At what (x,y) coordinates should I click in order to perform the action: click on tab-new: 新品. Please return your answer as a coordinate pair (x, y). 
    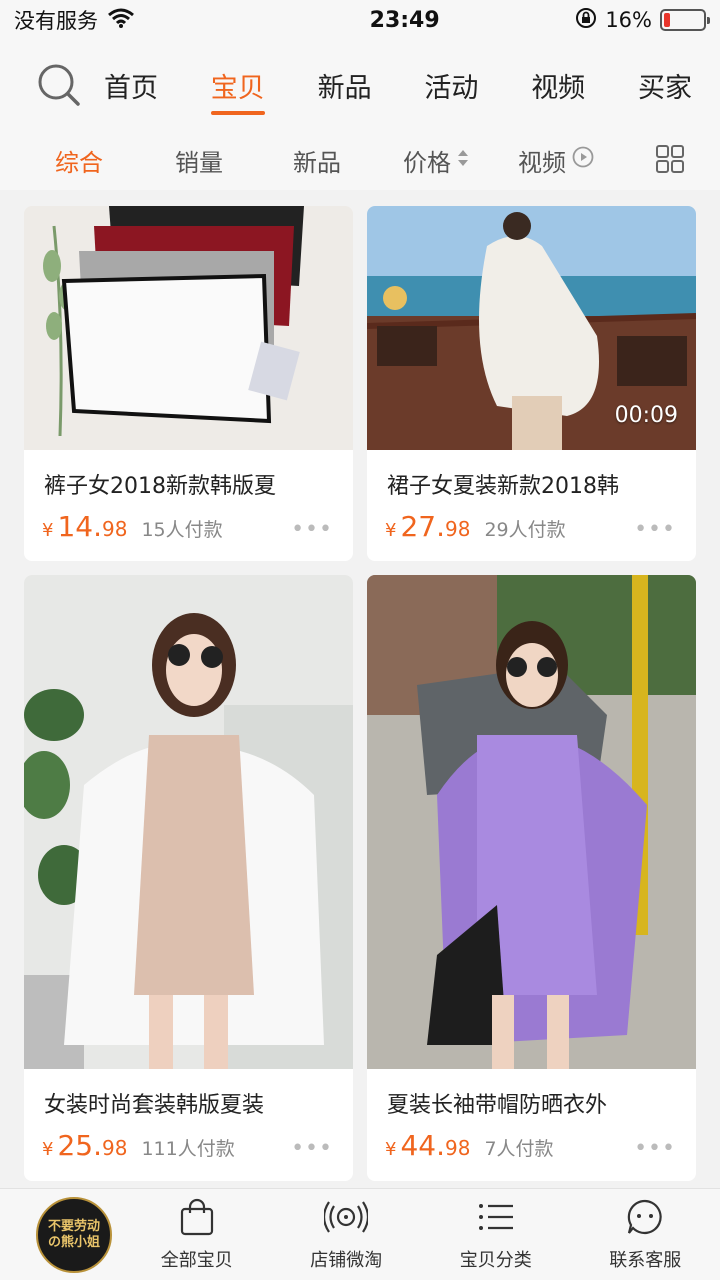
    Looking at the image, I should click on (345, 85).